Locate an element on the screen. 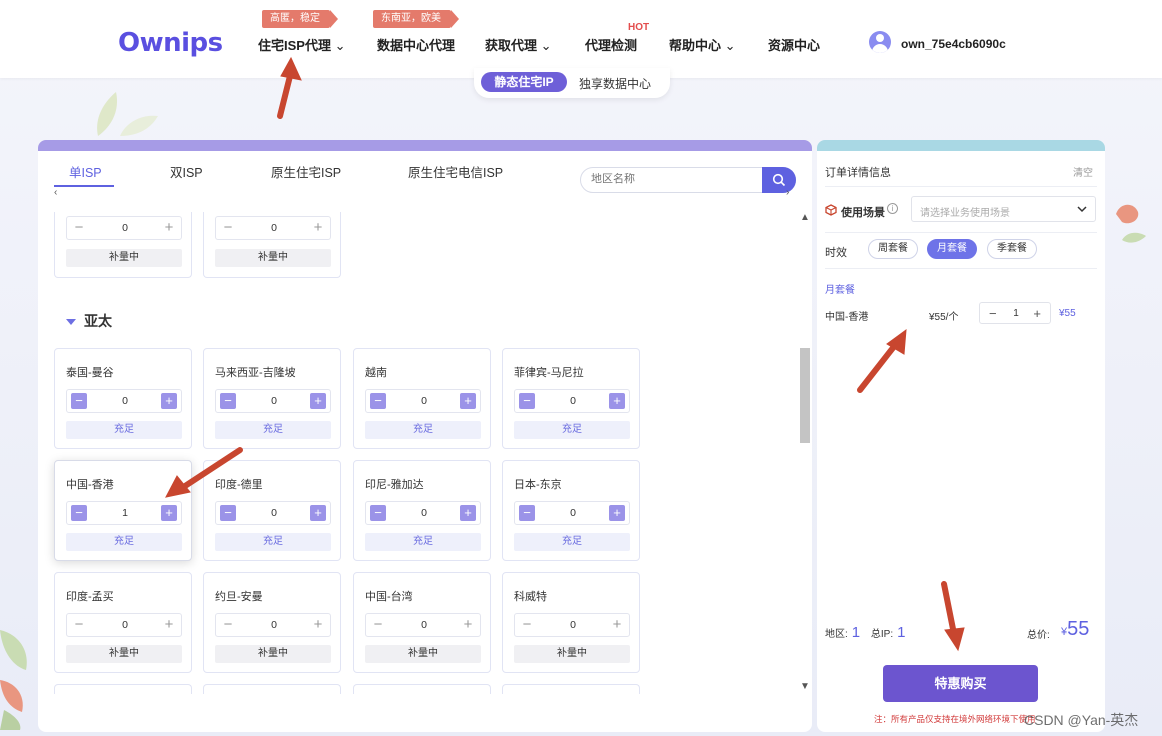 The height and width of the screenshot is (736, 1162). region-card is located at coordinates (123, 689).